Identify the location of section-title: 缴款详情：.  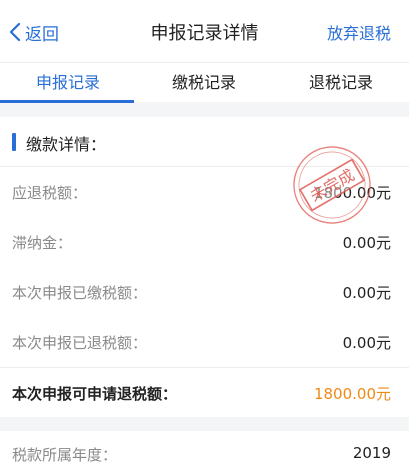
(66, 144).